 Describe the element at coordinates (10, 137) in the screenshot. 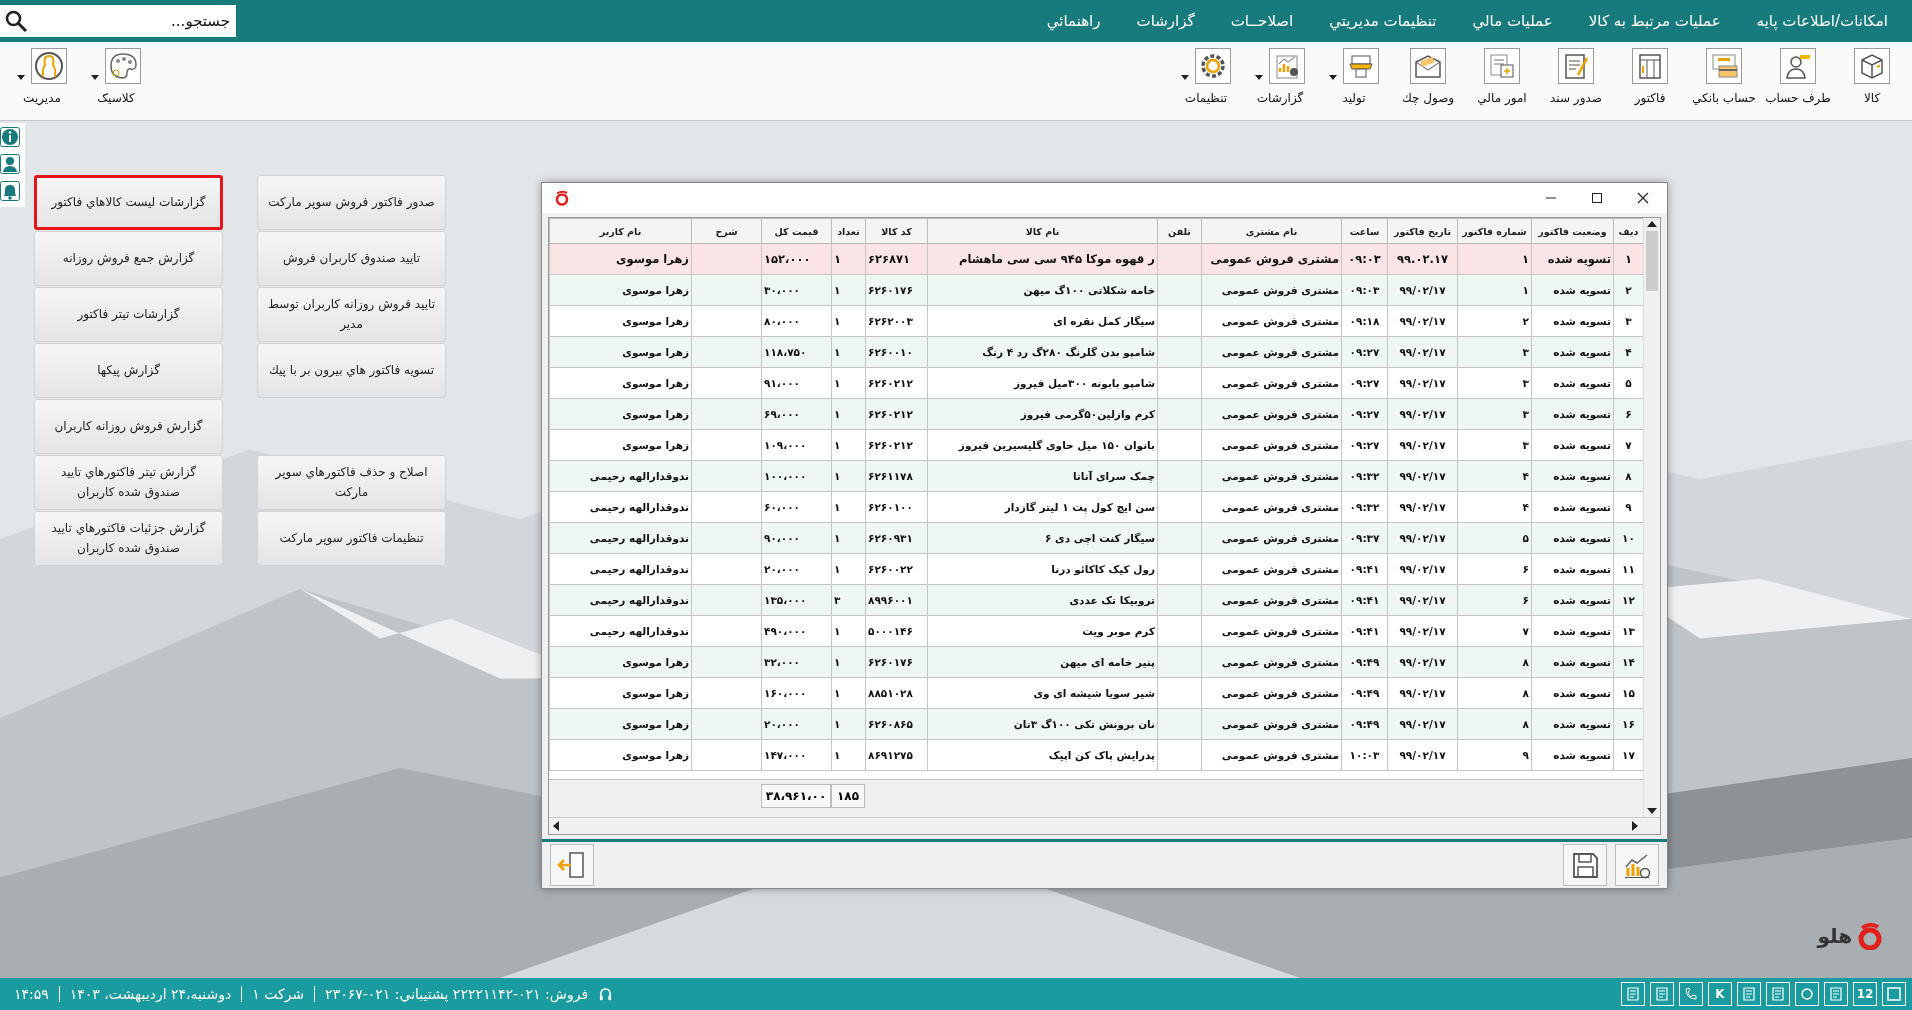

I see `info-icon` at that location.